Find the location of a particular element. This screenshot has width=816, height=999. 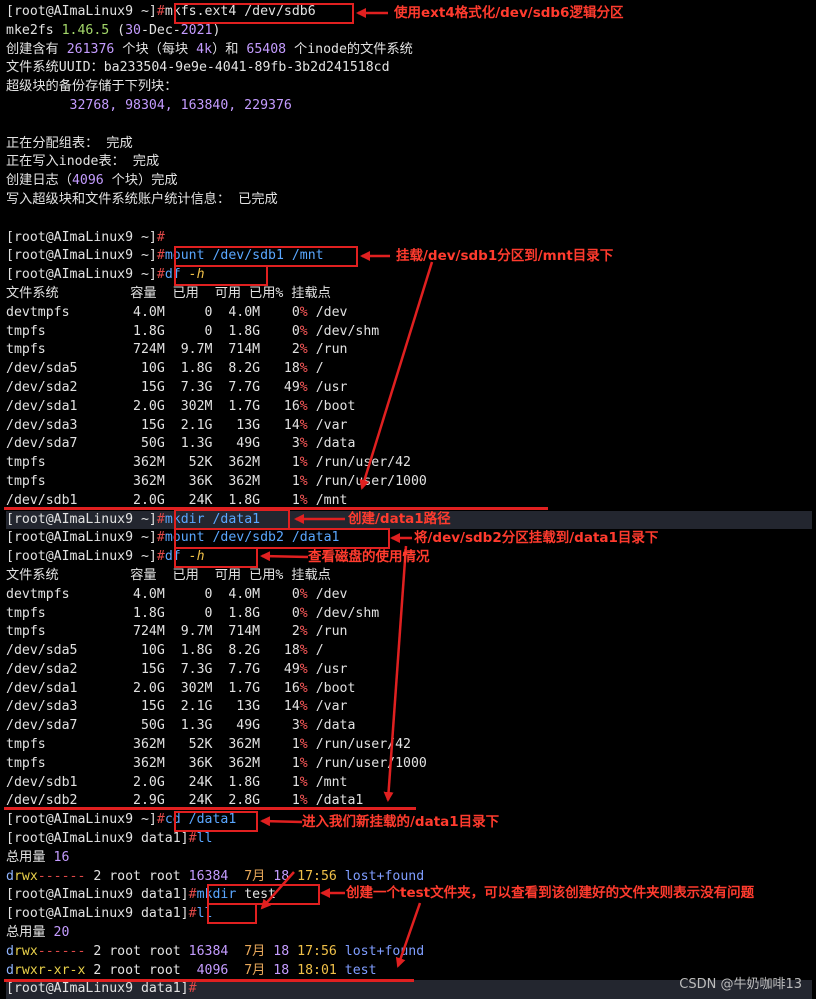

text-segment: 创建日志（ is located at coordinates (39, 181).